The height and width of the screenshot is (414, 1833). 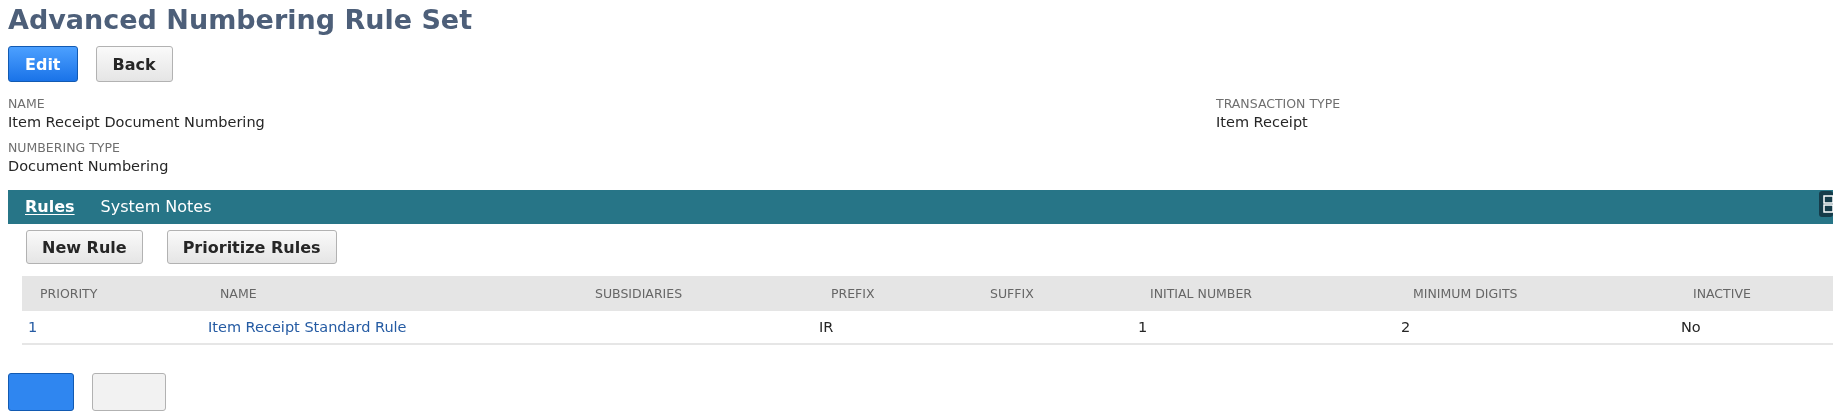 I want to click on column-header: NAME, so click(x=389, y=293).